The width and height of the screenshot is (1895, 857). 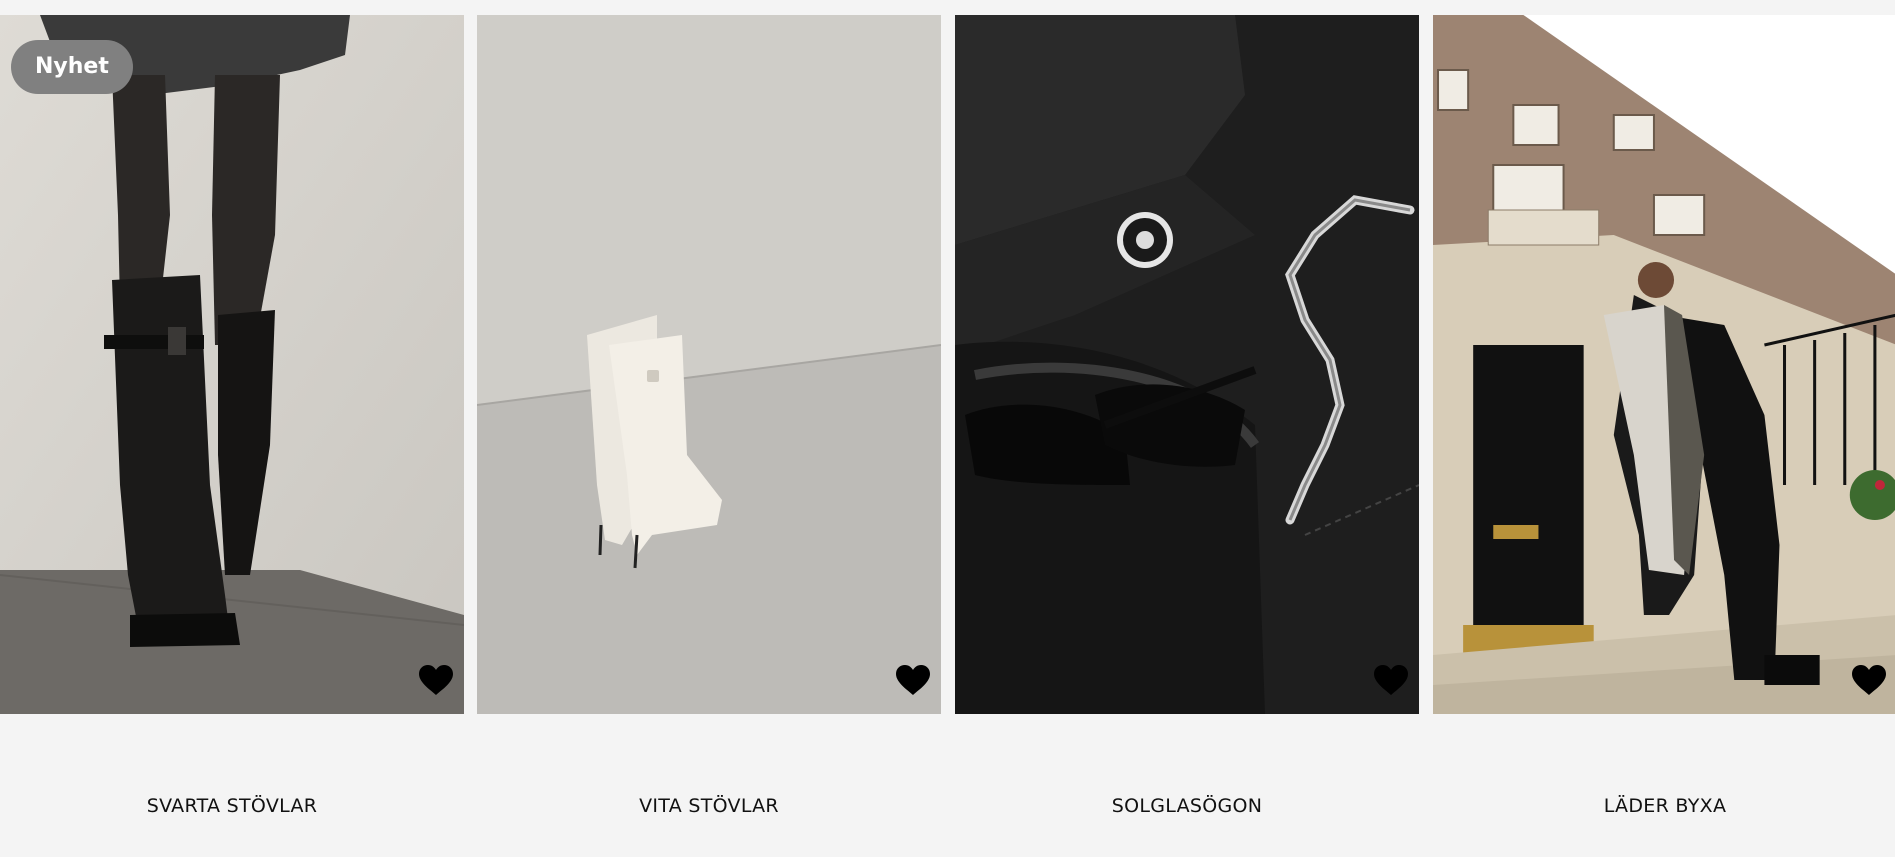 What do you see at coordinates (232, 806) in the screenshot?
I see `product-title: SVARTA STÖVLAR` at bounding box center [232, 806].